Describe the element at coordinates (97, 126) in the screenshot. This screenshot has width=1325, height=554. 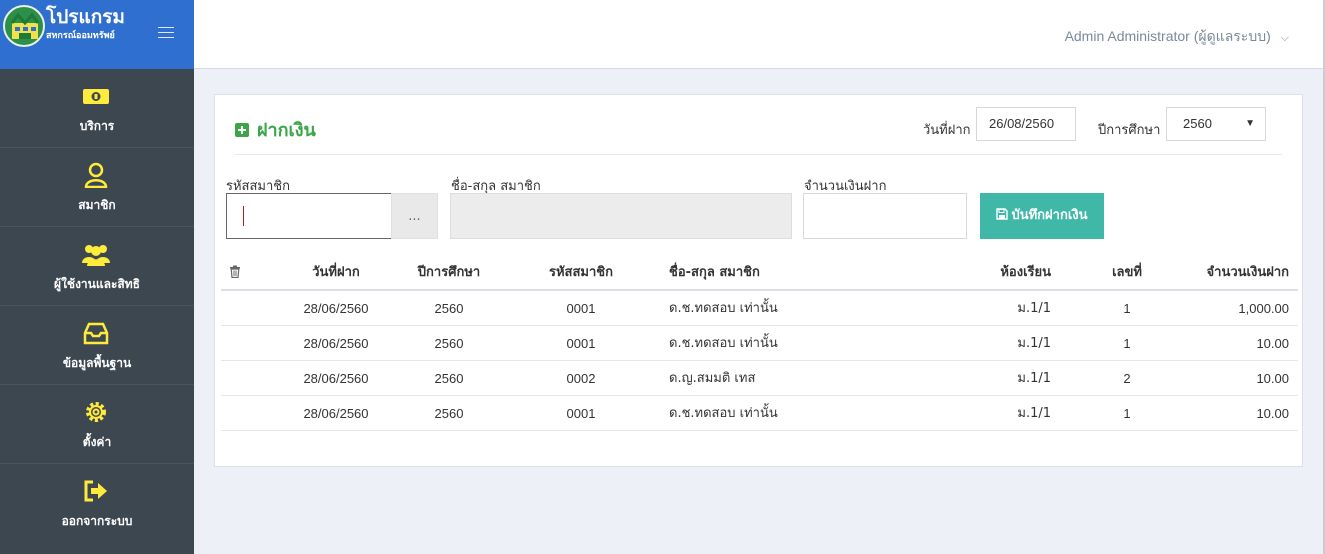
I see `sidebar-item-label: บริการ` at that location.